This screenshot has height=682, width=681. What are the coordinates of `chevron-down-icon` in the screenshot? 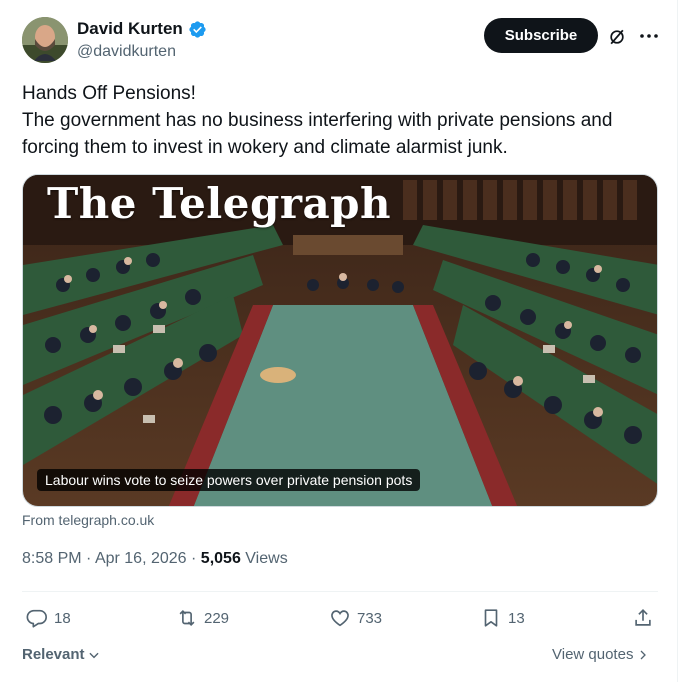 It's located at (93, 655).